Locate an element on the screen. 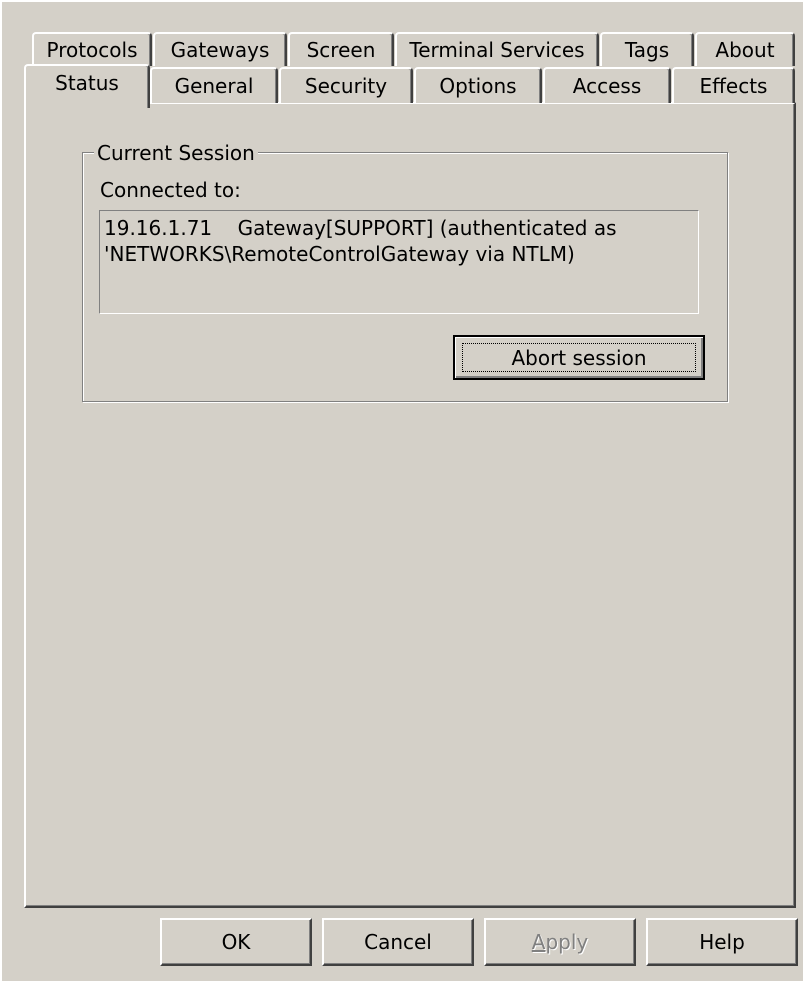 This screenshot has width=803, height=981. connection-line-2: 'NETWORKS\RemoteControlGateway via NTLM) is located at coordinates (339, 254).